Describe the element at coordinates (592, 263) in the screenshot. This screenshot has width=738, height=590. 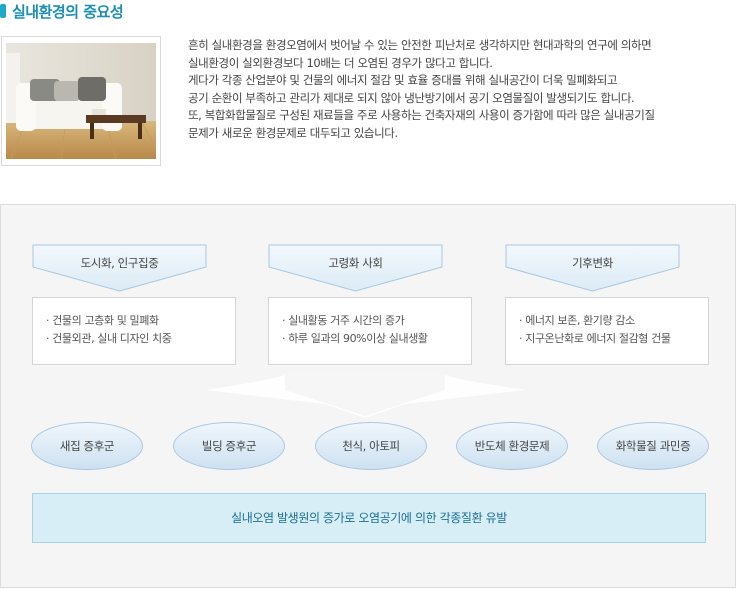
I see `category-label: 기후변화` at that location.